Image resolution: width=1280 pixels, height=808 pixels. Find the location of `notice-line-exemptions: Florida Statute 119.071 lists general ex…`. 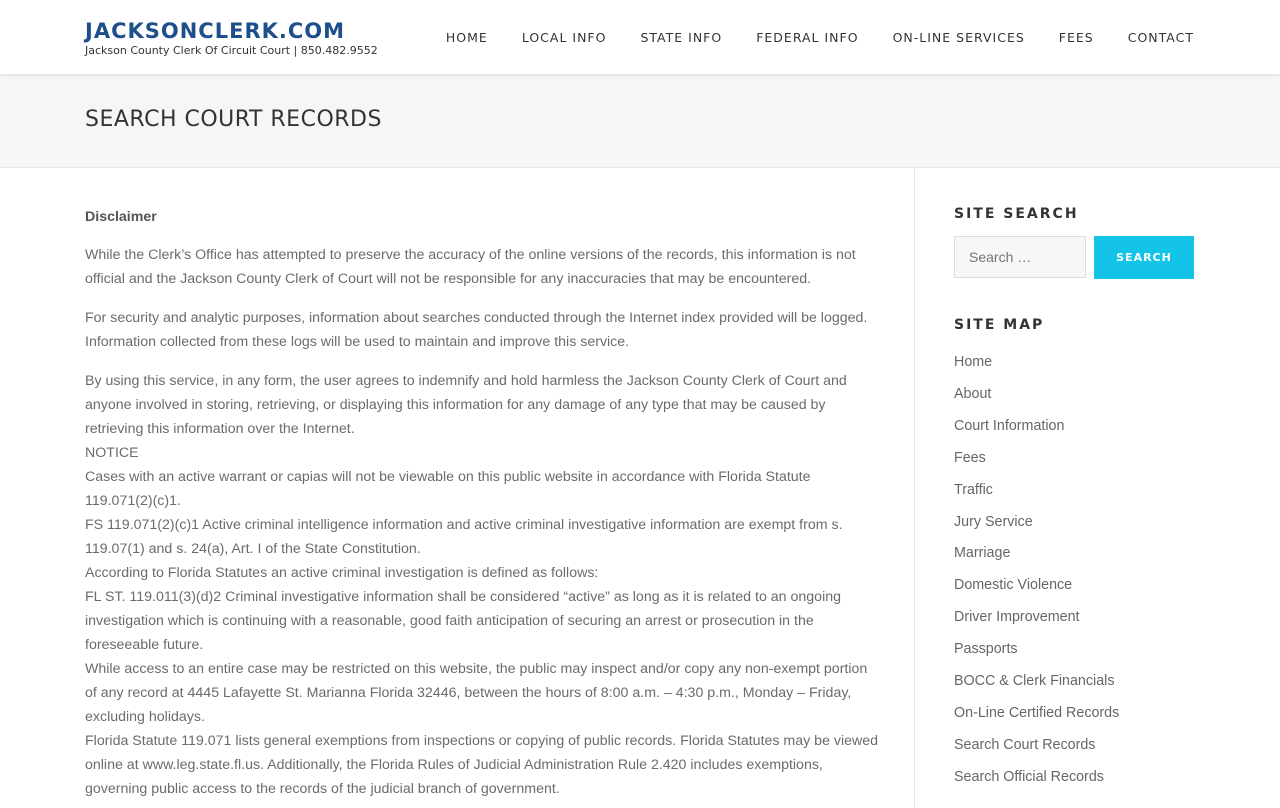

notice-line-exemptions: Florida Statute 119.071 lists general ex… is located at coordinates (482, 765).